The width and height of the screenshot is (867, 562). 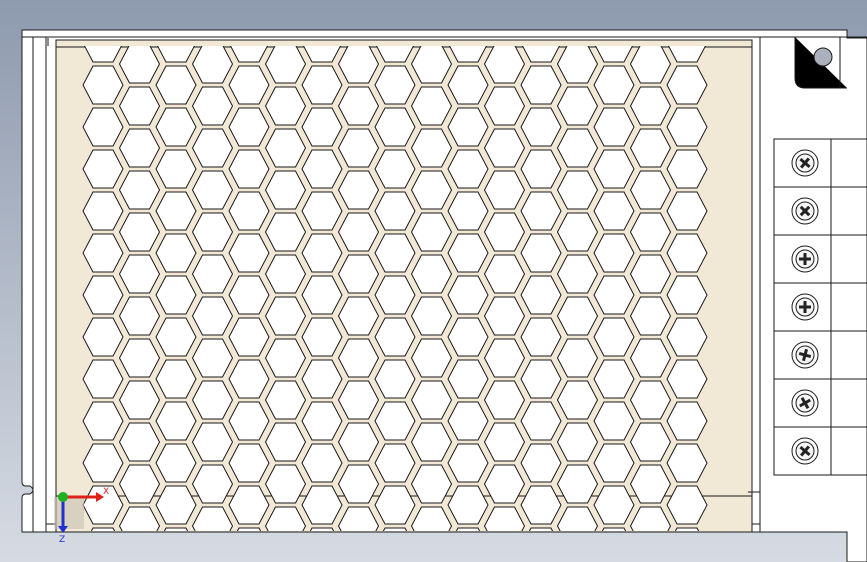 What do you see at coordinates (106, 492) in the screenshot?
I see `x-axis-label: X` at bounding box center [106, 492].